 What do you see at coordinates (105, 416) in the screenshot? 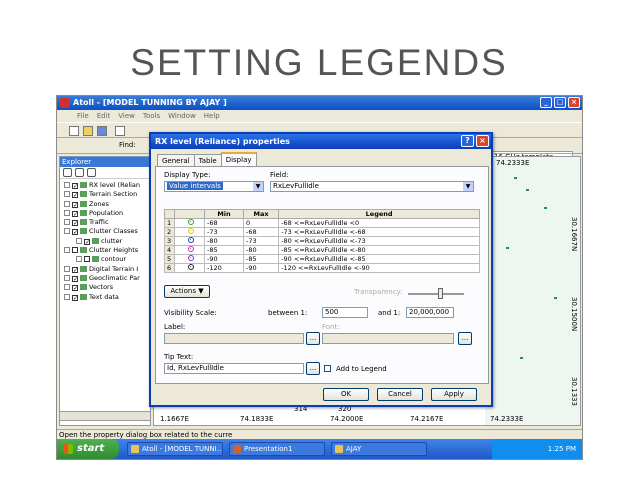
I see `explorer-scrollbar` at bounding box center [105, 416].